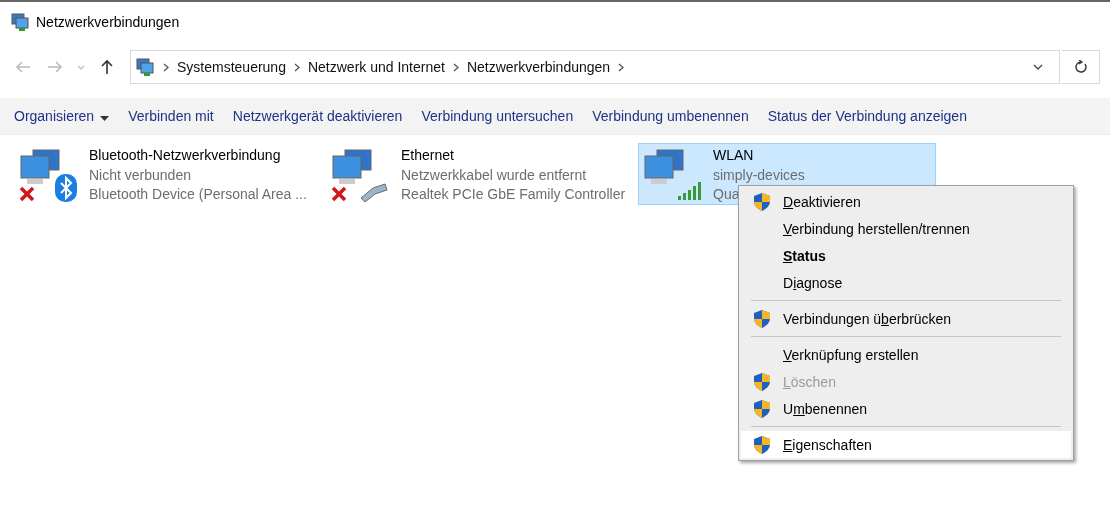 Image resolution: width=1110 pixels, height=506 pixels. I want to click on menu-item: Verbindungen überbrücken, so click(906, 318).